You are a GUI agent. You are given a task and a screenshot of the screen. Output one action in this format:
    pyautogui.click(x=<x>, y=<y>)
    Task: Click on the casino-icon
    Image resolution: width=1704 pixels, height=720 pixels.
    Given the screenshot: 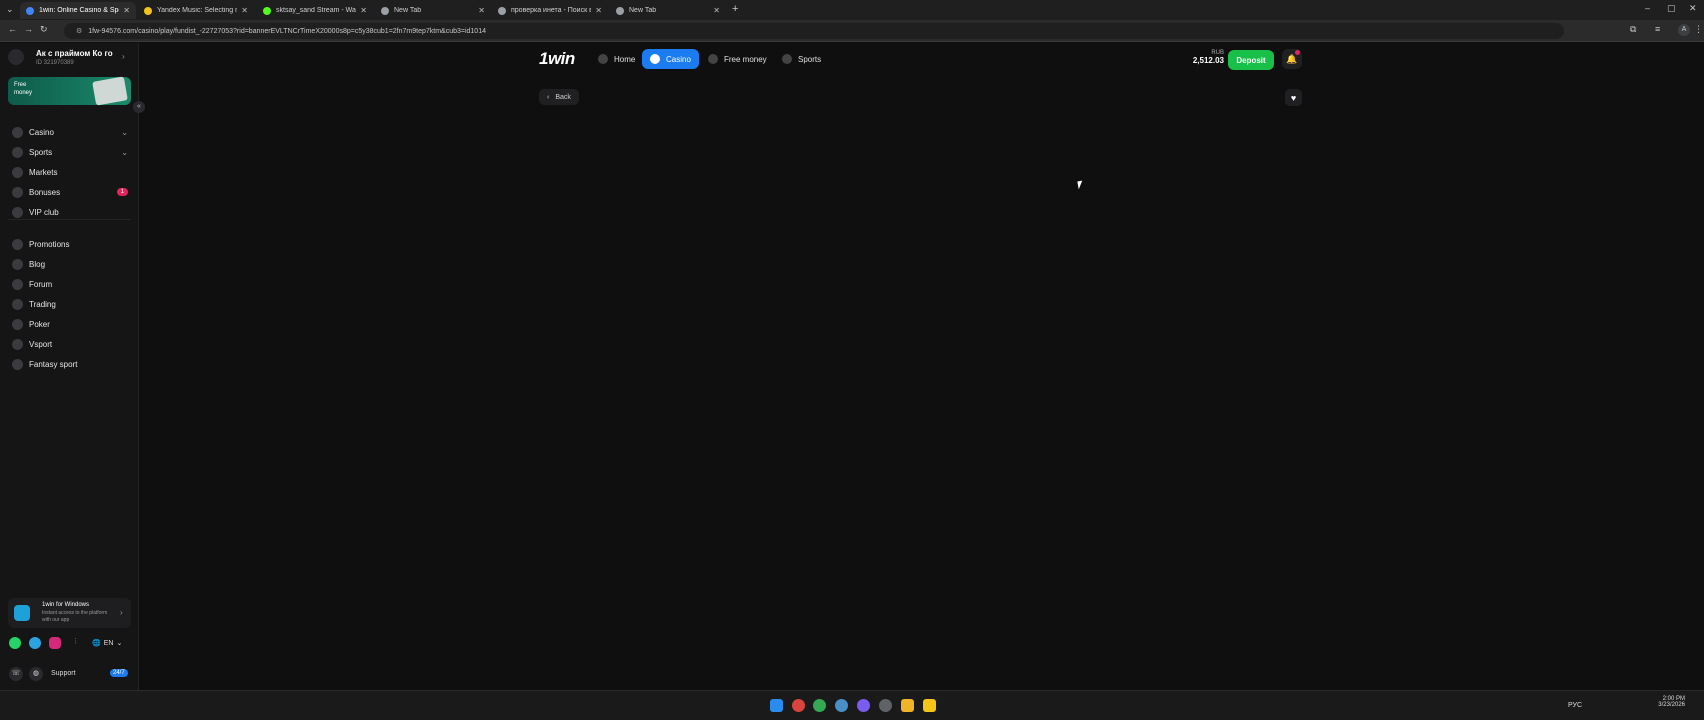 What is the action you would take?
    pyautogui.click(x=655, y=59)
    